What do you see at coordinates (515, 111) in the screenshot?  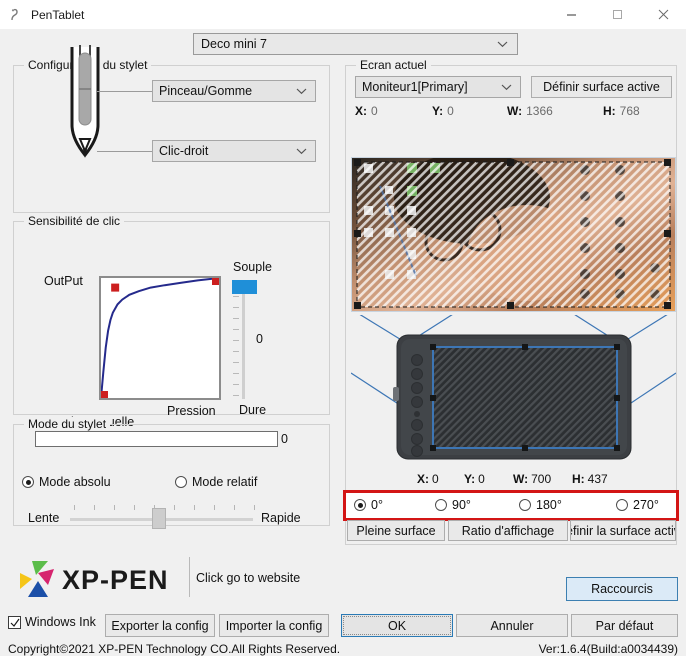 I see `monitor-metric-w-key: W:` at bounding box center [515, 111].